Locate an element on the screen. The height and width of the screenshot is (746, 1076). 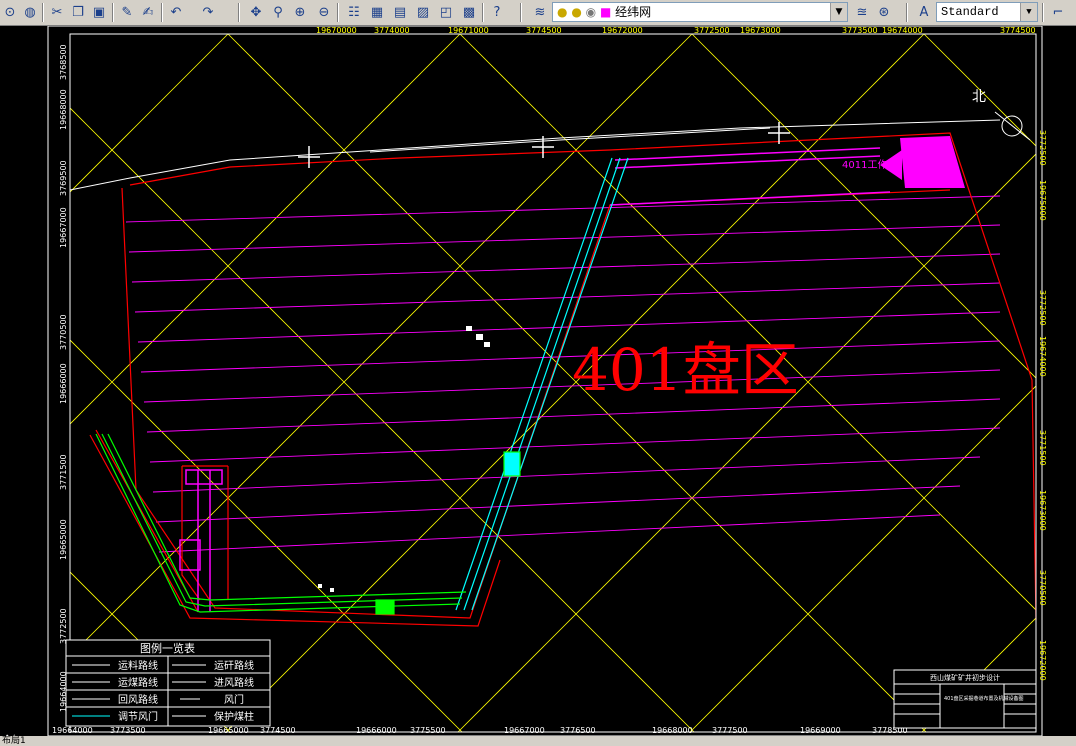
legend-item: 回风路线 is located at coordinates (138, 699).